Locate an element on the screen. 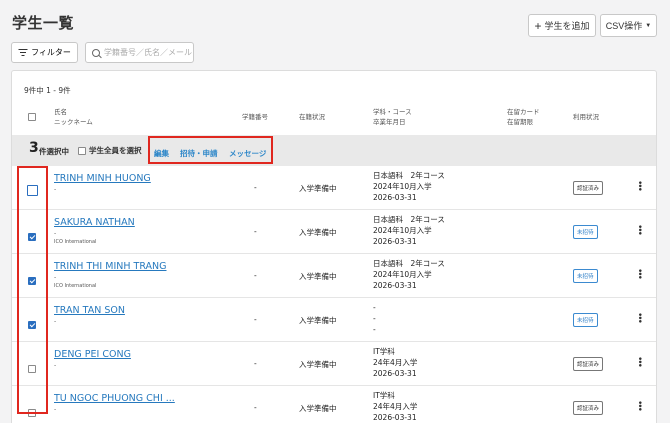 The image size is (670, 423). student-name-link: TRAN TAN SON is located at coordinates (89, 310).